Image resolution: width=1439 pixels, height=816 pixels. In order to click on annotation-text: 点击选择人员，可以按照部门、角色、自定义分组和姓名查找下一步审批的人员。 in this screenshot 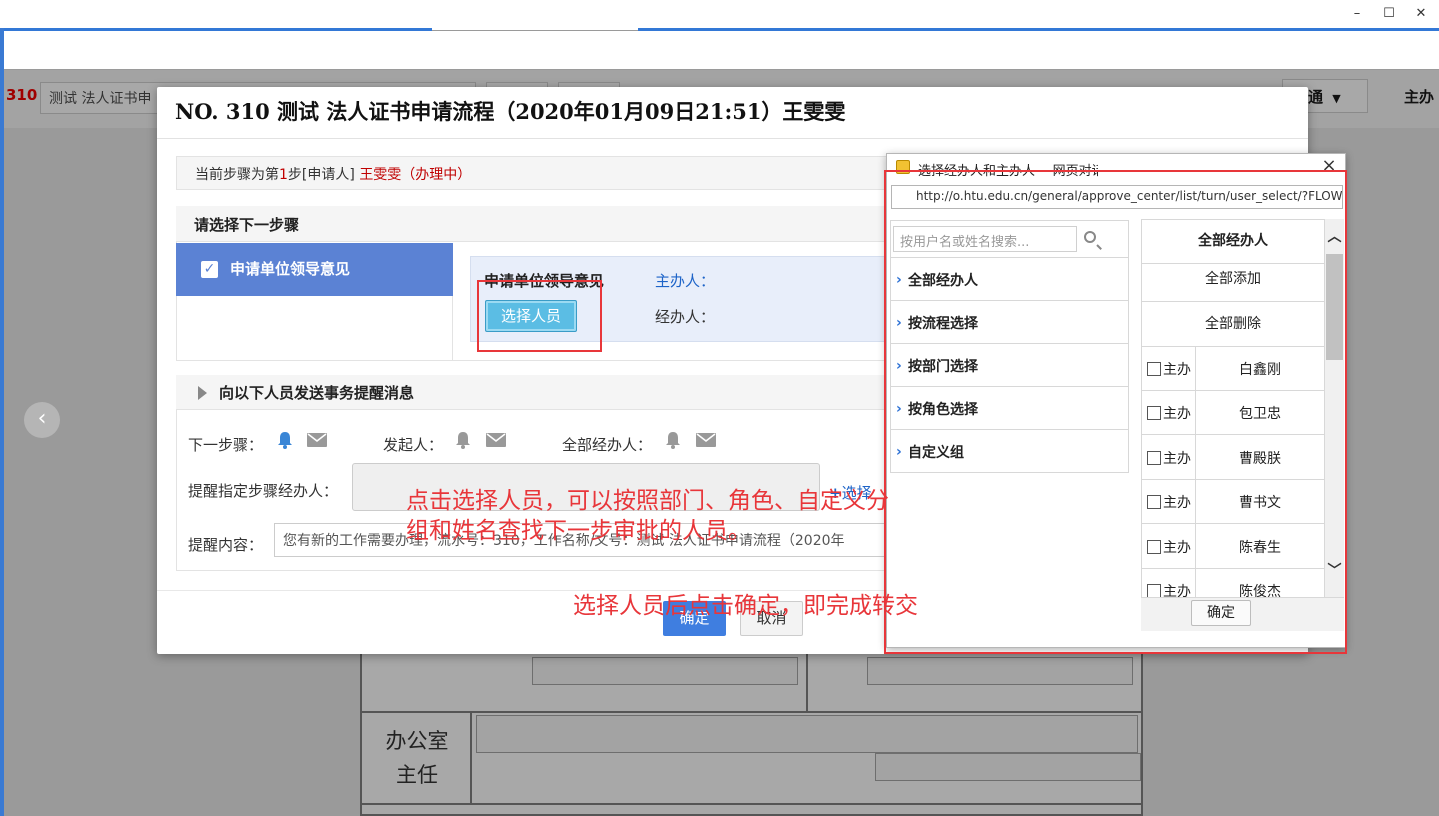, I will do `click(647, 516)`.